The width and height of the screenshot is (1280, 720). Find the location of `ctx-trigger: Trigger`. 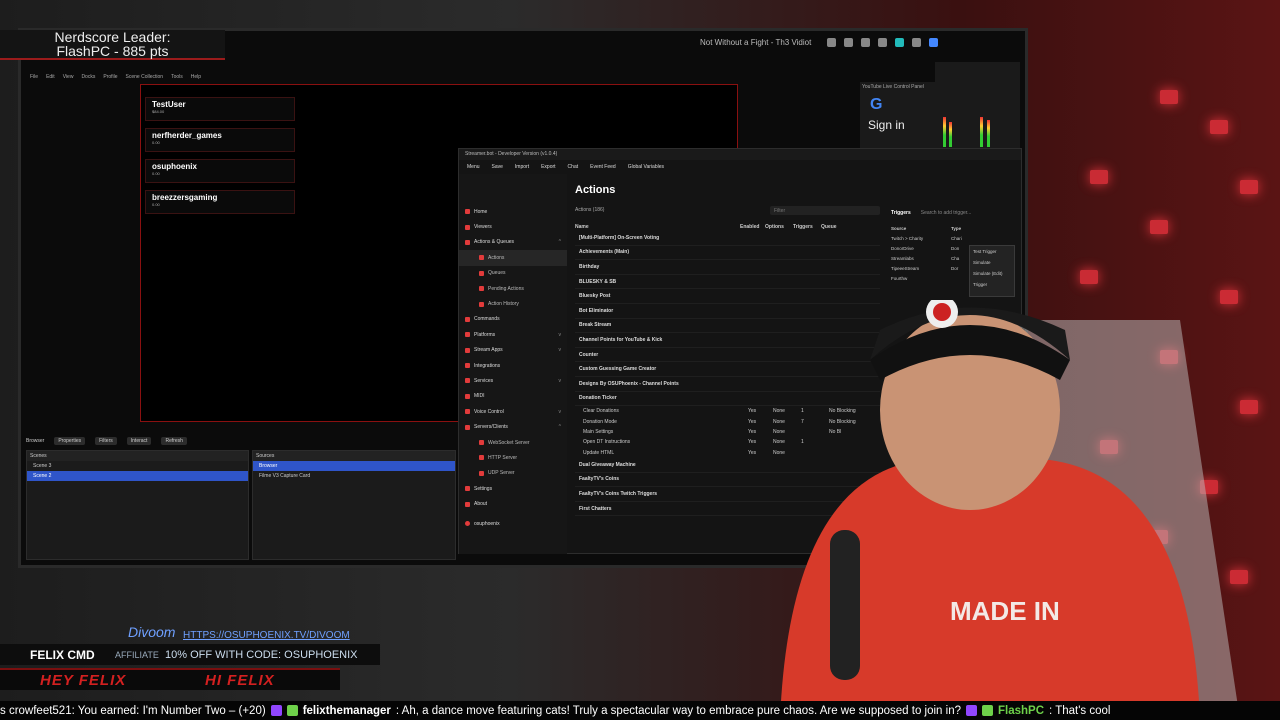

ctx-trigger: Trigger is located at coordinates (992, 284).